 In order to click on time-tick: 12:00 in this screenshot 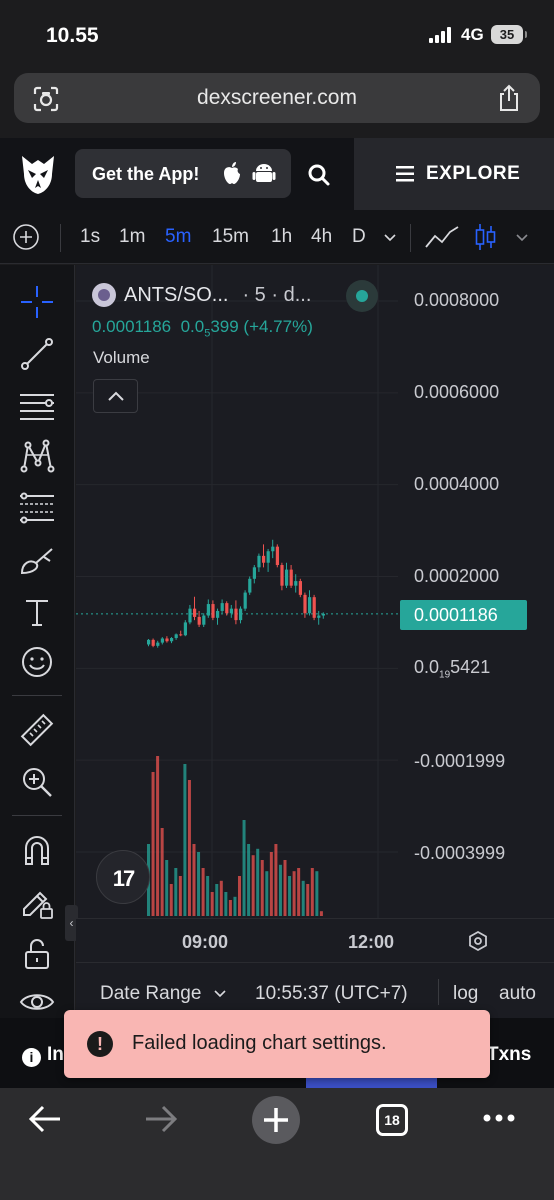, I will do `click(371, 942)`.